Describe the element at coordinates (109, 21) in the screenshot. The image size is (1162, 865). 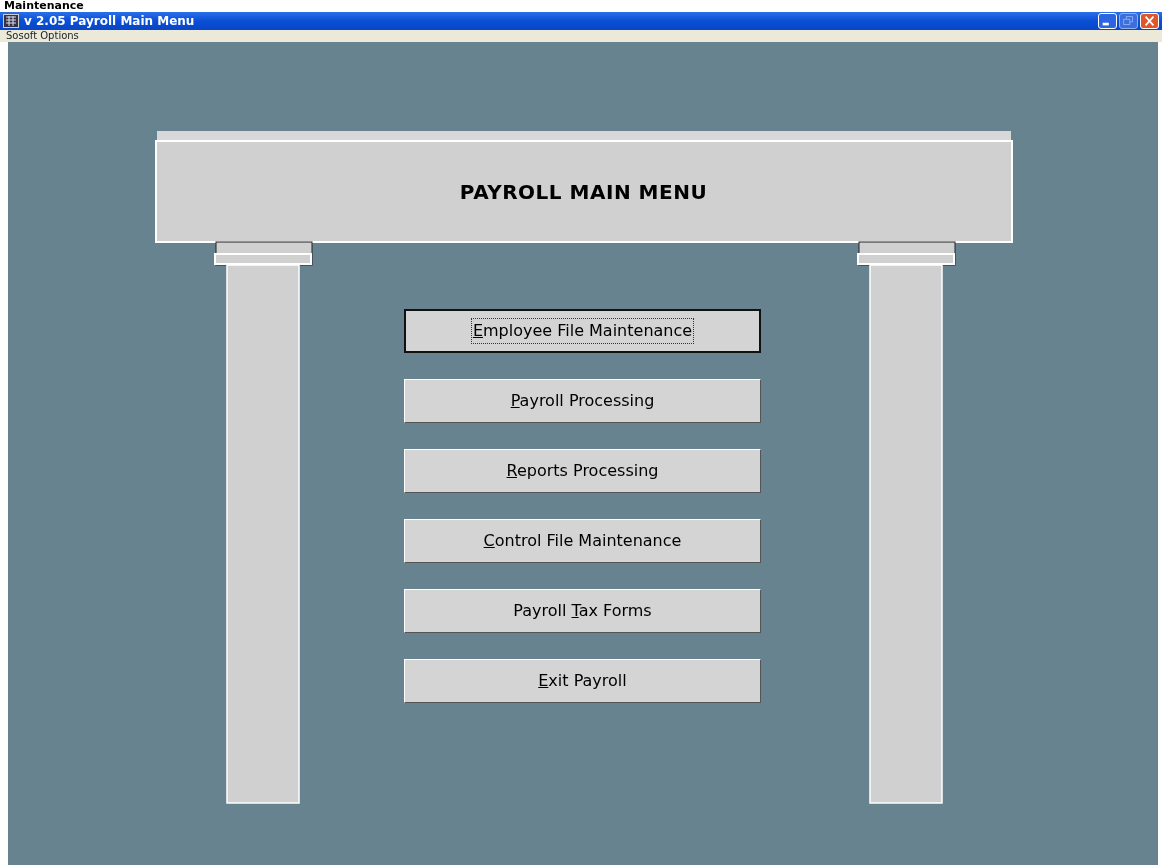
I see `window-title: v 2.05 Payroll Main Menu` at that location.